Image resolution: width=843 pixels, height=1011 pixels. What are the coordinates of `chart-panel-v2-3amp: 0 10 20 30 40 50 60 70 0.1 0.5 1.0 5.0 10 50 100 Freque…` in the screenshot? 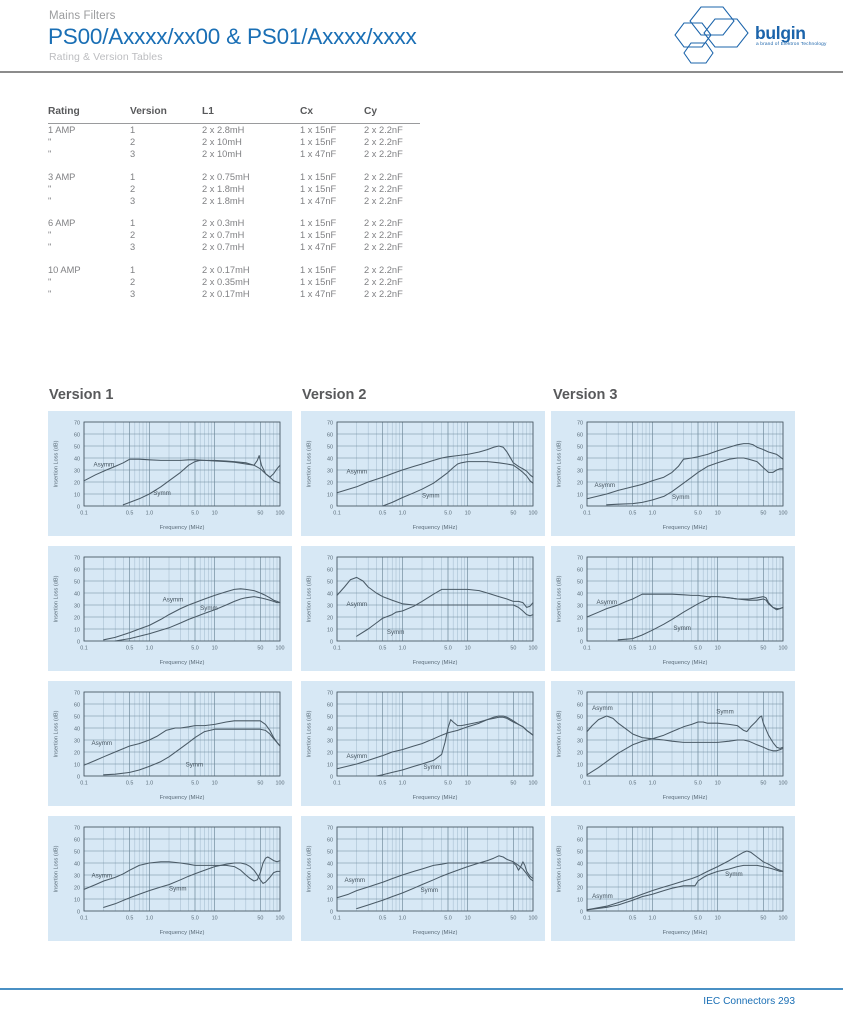 It's located at (673, 608).